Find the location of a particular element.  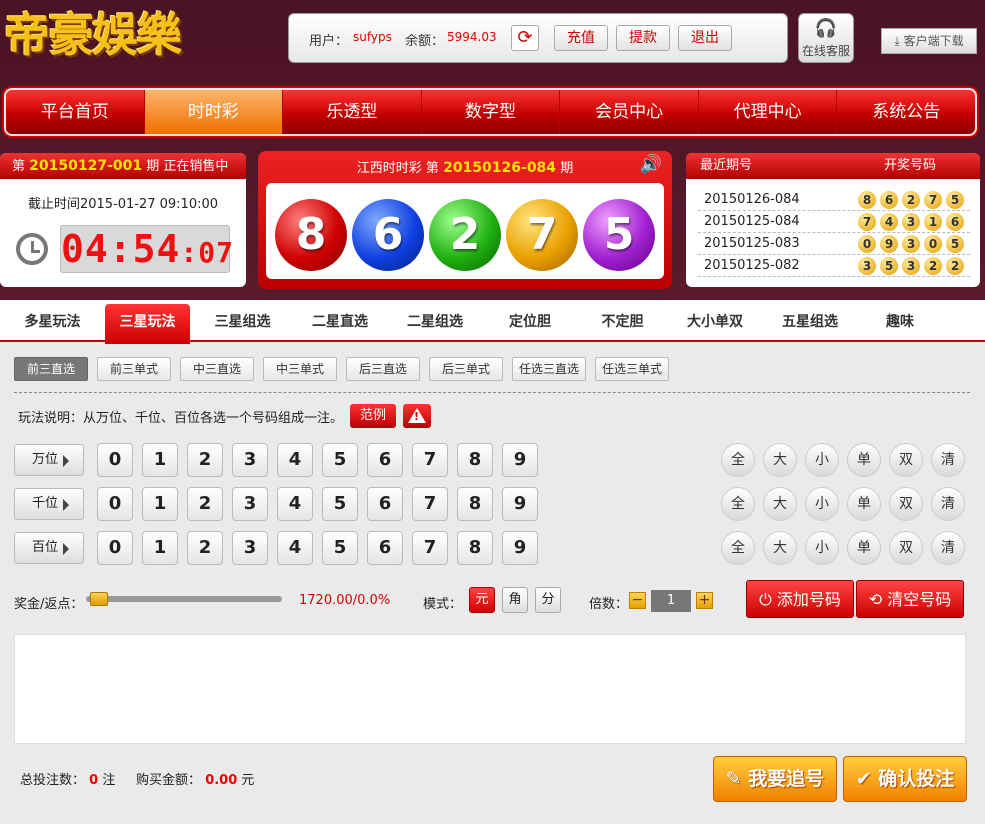

selected-numbers-box is located at coordinates (490, 689).